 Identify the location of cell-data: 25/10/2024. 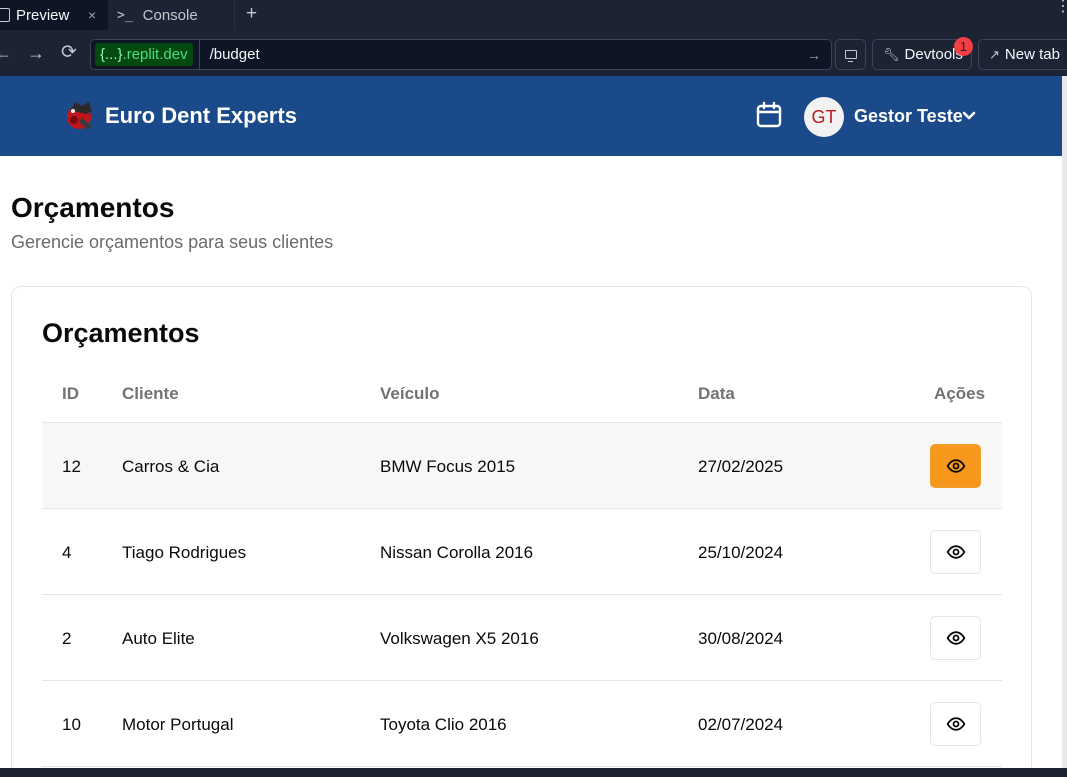
(741, 552).